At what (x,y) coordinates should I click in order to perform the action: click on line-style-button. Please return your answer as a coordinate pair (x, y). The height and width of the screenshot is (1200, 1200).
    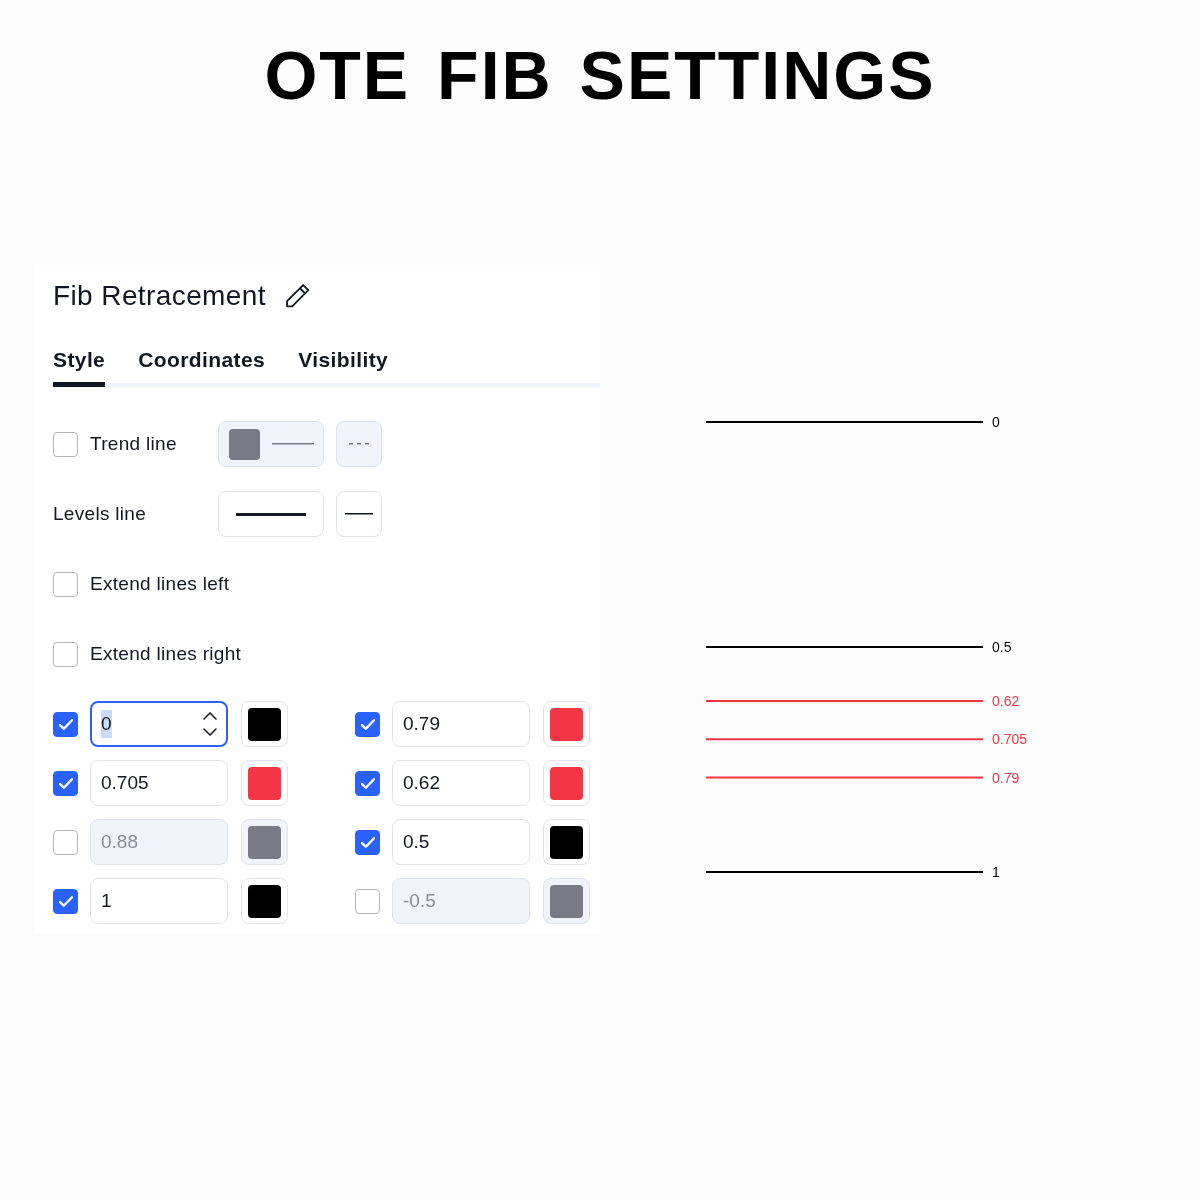
    Looking at the image, I should click on (359, 514).